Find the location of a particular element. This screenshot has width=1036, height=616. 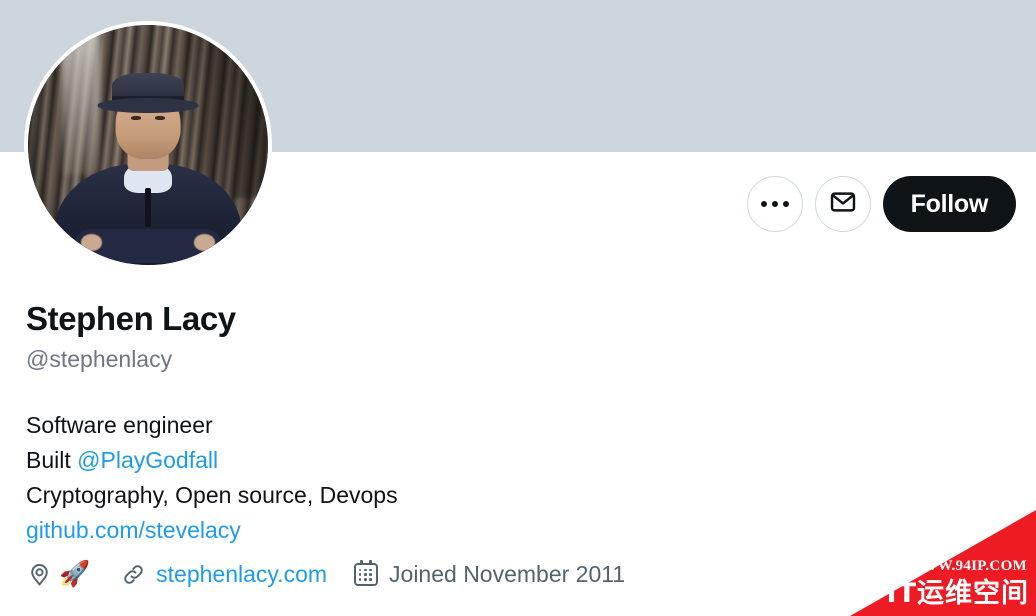

calendar-icon is located at coordinates (366, 574).